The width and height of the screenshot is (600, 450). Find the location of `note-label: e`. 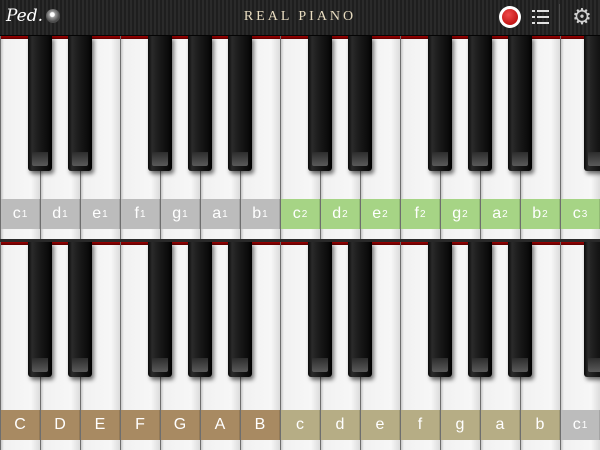

note-label: e is located at coordinates (380, 425).